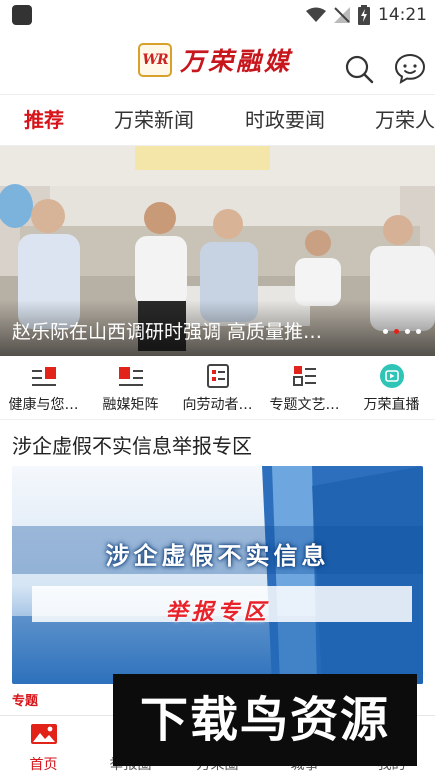 The image size is (435, 775). Describe the element at coordinates (44, 120) in the screenshot. I see `tab-recommend: 推荐` at that location.